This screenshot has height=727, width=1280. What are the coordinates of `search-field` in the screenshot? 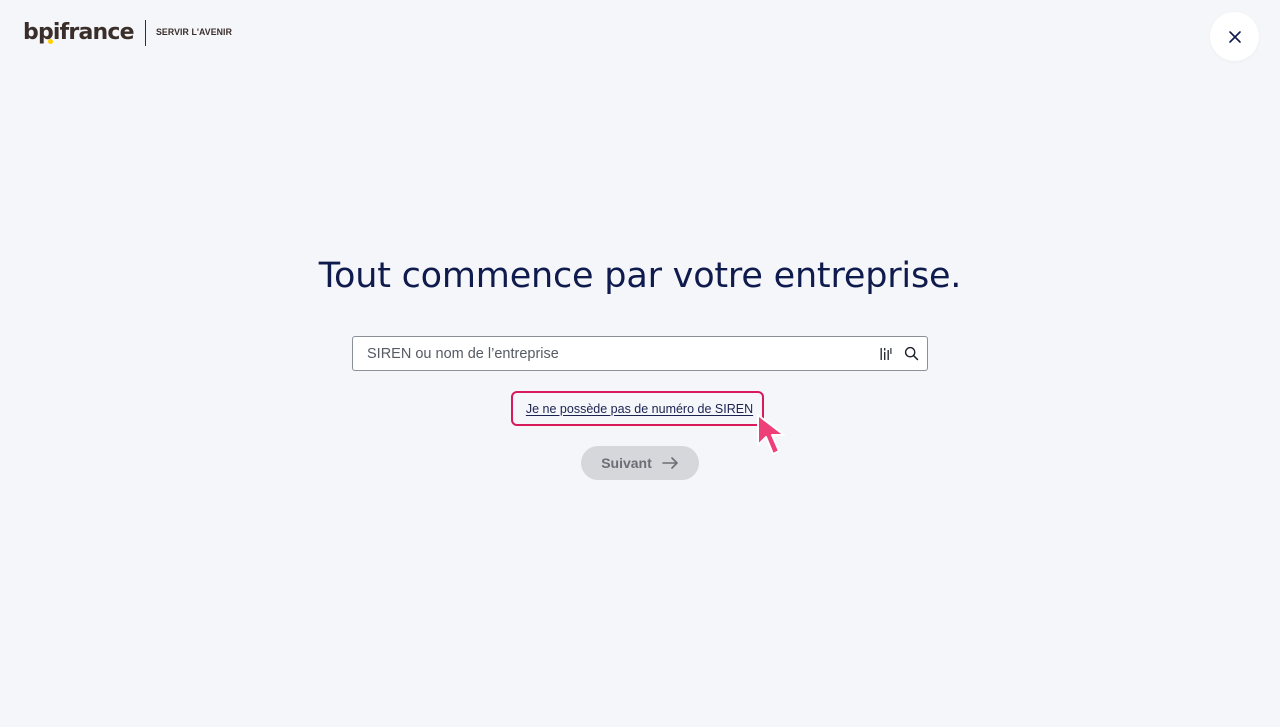 It's located at (640, 353).